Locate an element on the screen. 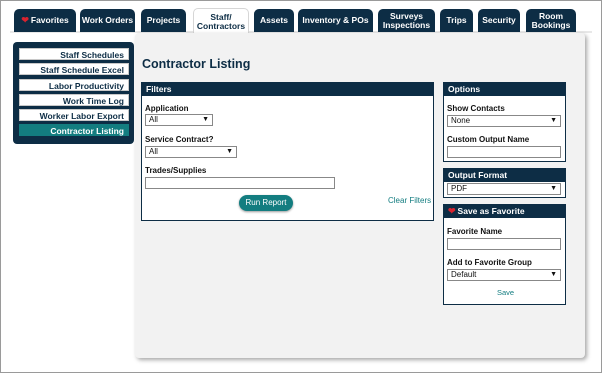 Image resolution: width=602 pixels, height=373 pixels. sidebar-item-staff-schedules: Staff Schedules is located at coordinates (74, 54).